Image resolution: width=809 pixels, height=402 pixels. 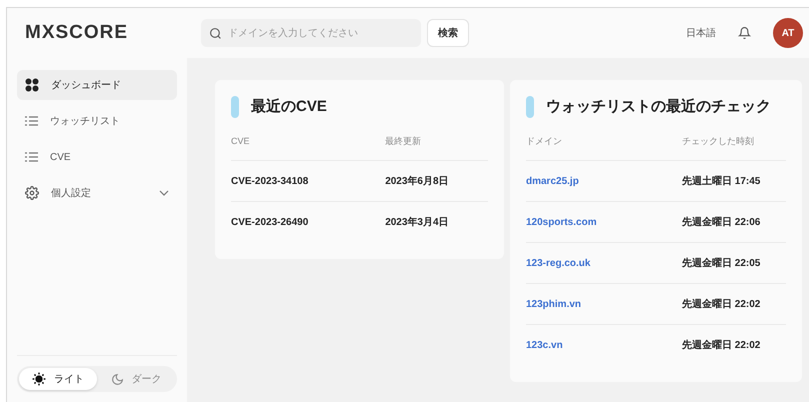 What do you see at coordinates (117, 379) in the screenshot?
I see `moon-icon` at bounding box center [117, 379].